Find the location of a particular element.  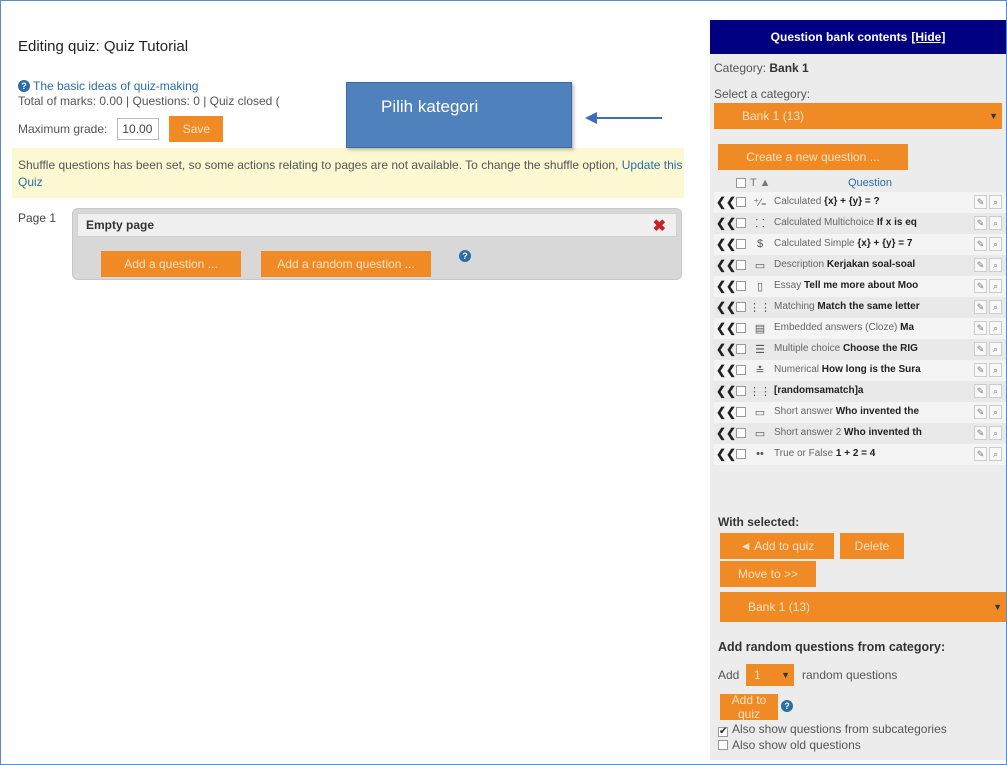

category-select: Bank 1 (13) ▼ is located at coordinates (858, 116).